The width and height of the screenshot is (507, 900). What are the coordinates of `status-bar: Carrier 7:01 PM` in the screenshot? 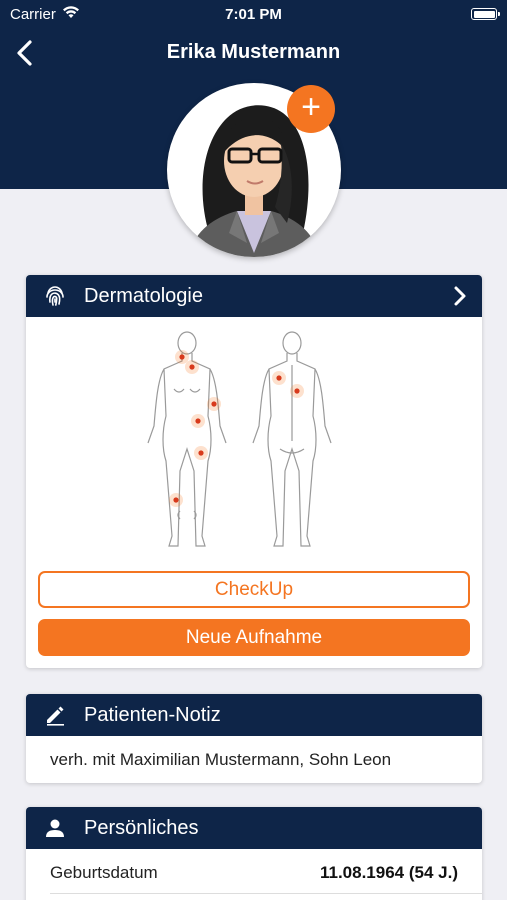 It's located at (253, 14).